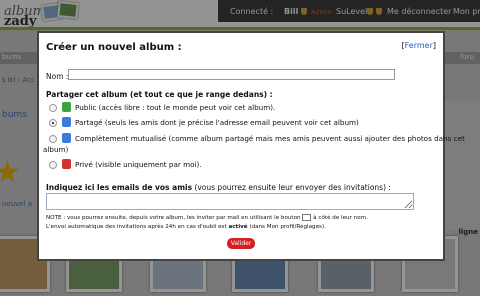 This screenshot has height=296, width=480. I want to click on radio-shared, so click(53, 123).